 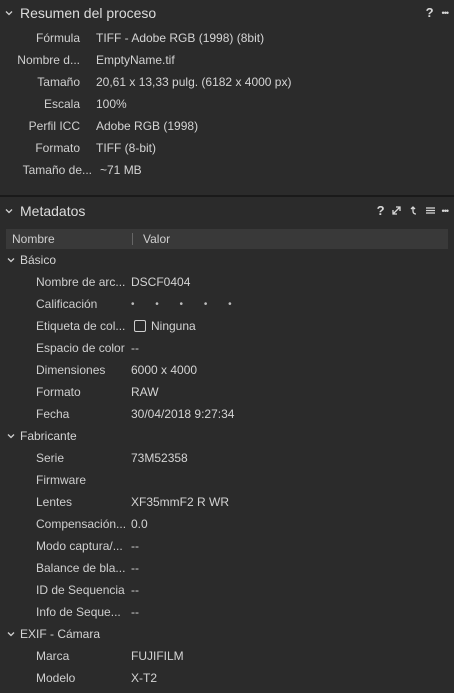 What do you see at coordinates (161, 282) in the screenshot?
I see `metadata-value: DSCF0404` at bounding box center [161, 282].